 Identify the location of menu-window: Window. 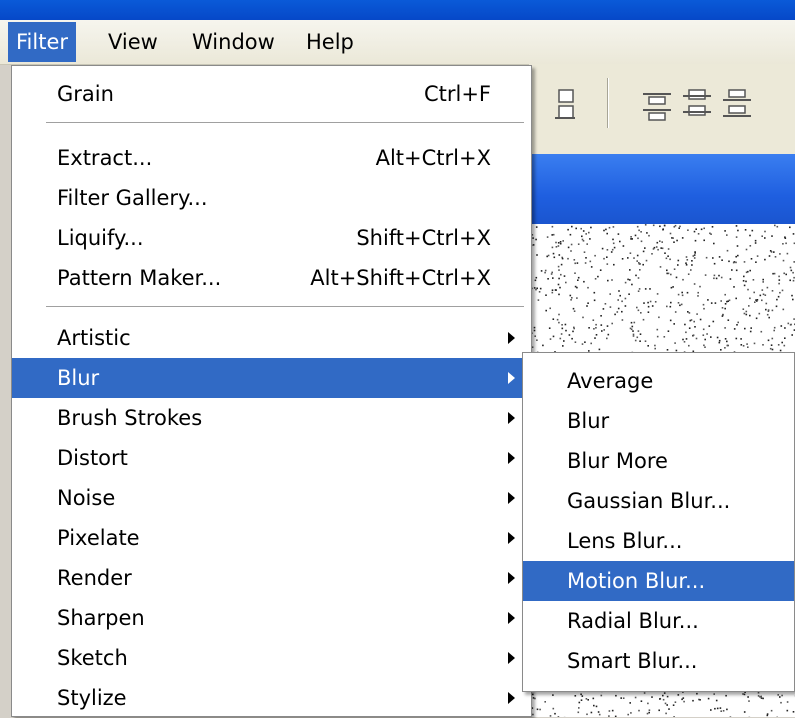
(233, 42).